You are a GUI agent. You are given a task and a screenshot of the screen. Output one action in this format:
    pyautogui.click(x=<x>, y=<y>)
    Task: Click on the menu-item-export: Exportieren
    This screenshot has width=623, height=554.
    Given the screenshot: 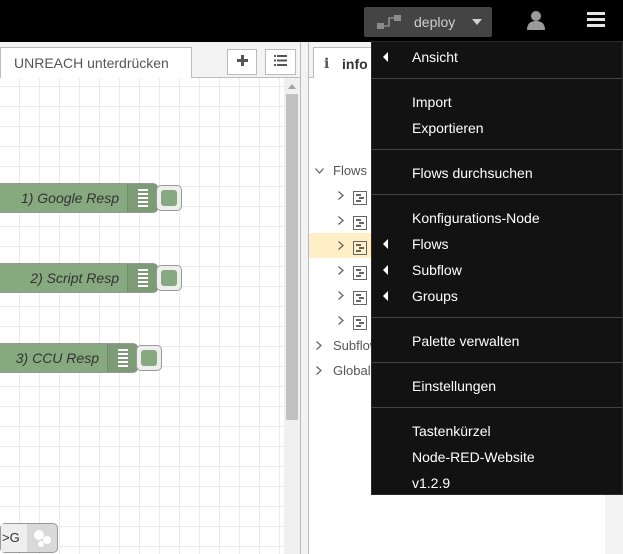 What is the action you would take?
    pyautogui.click(x=497, y=128)
    